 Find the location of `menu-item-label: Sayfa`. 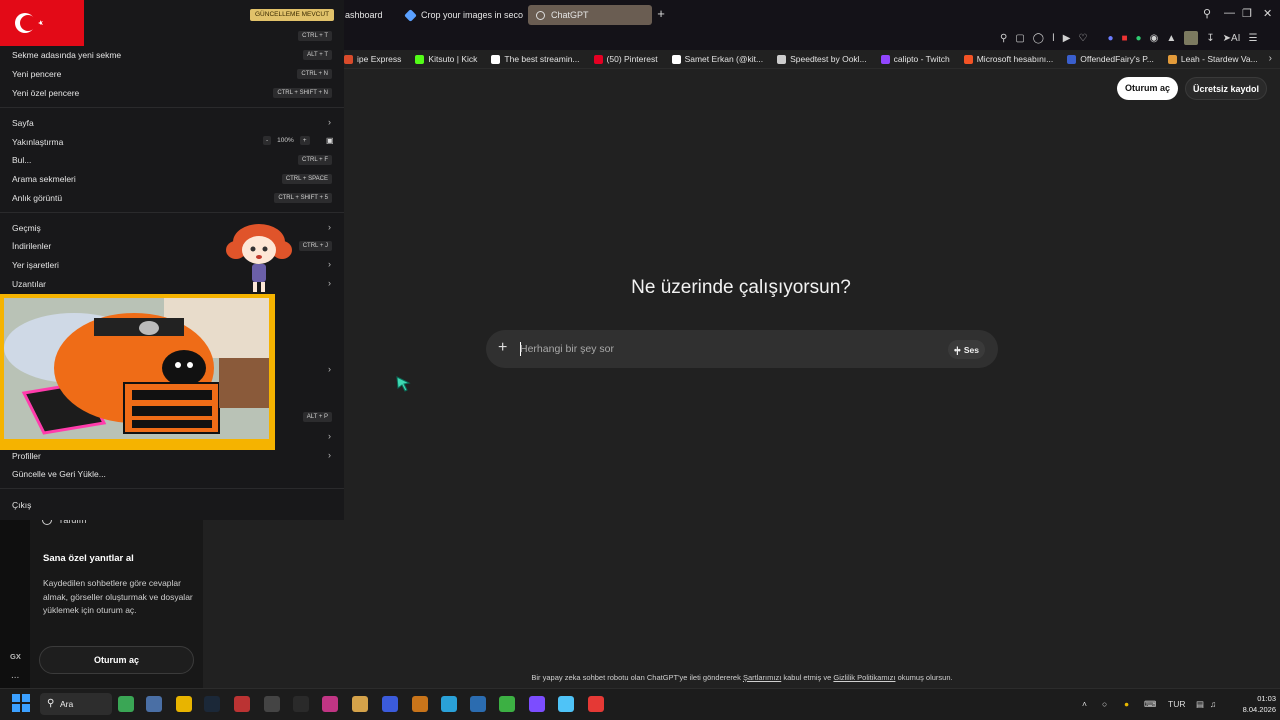

menu-item-label: Sayfa is located at coordinates (23, 123).